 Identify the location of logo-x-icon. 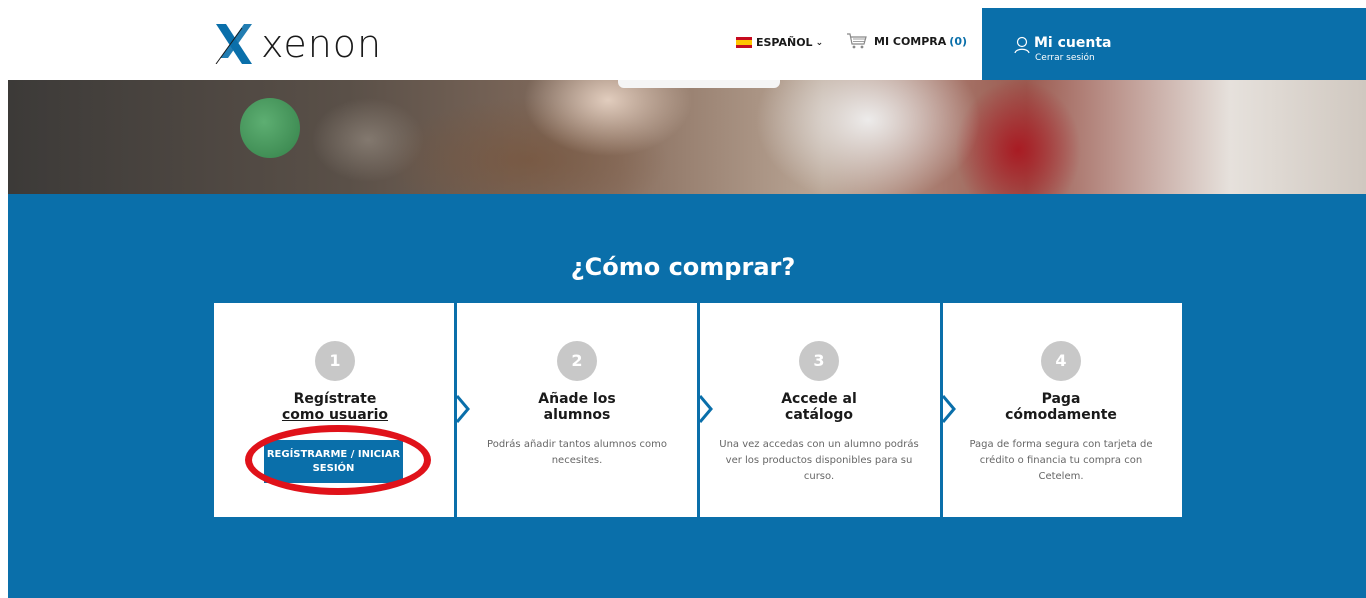
(233, 44).